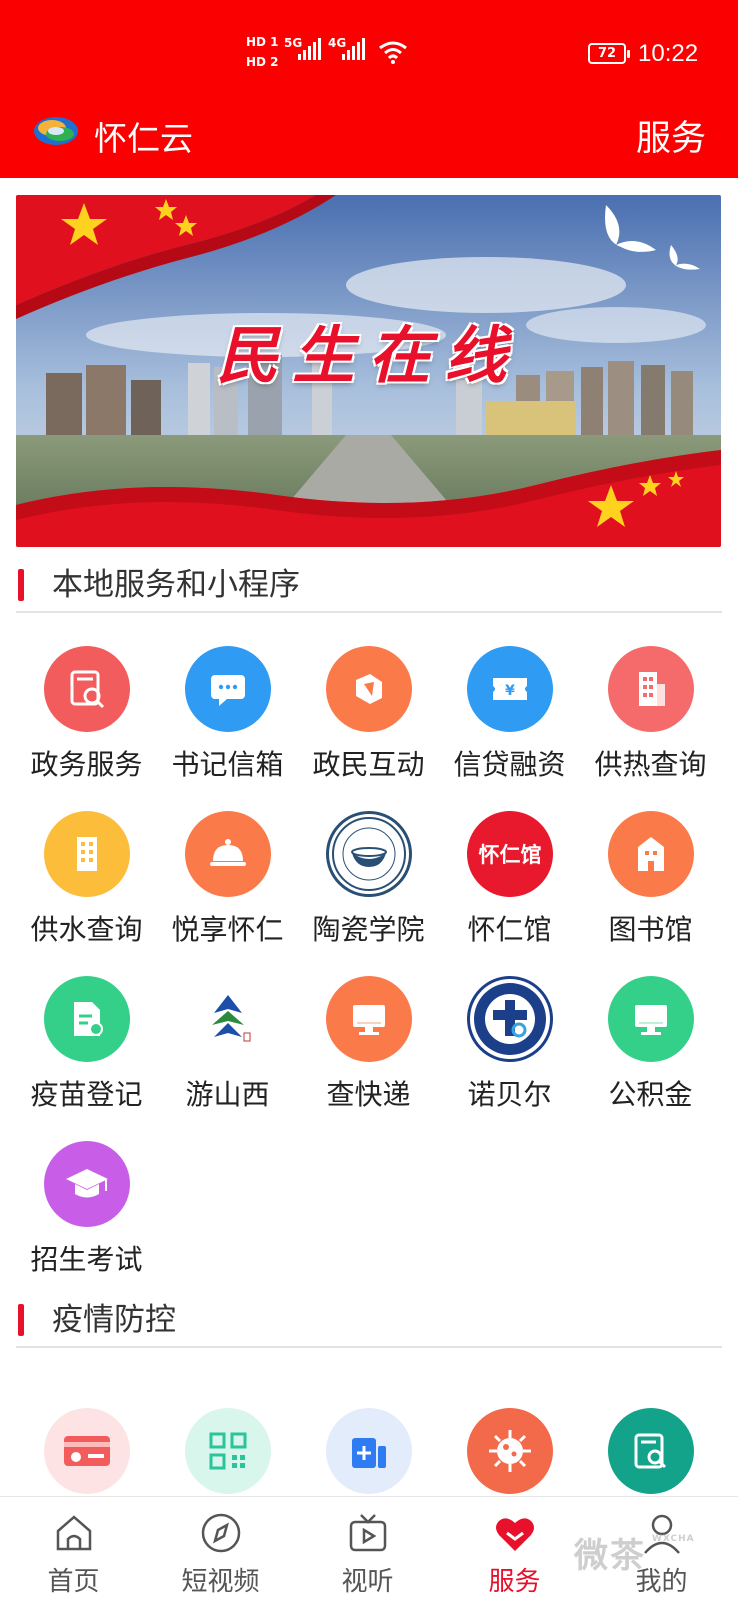 The image size is (738, 1600). Describe the element at coordinates (369, 581) in the screenshot. I see `section-local-services: 本地服务和小程序` at that location.